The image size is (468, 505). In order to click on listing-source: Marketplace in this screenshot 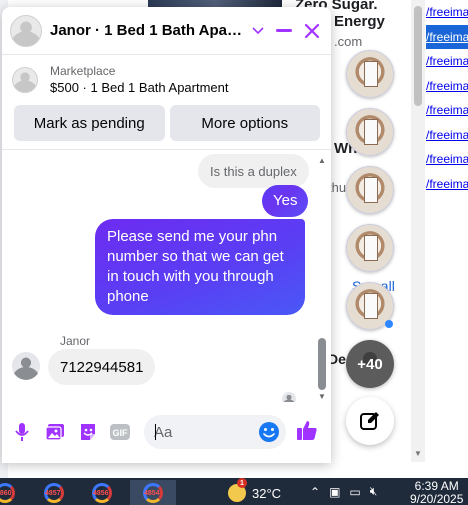, I will do `click(83, 71)`.